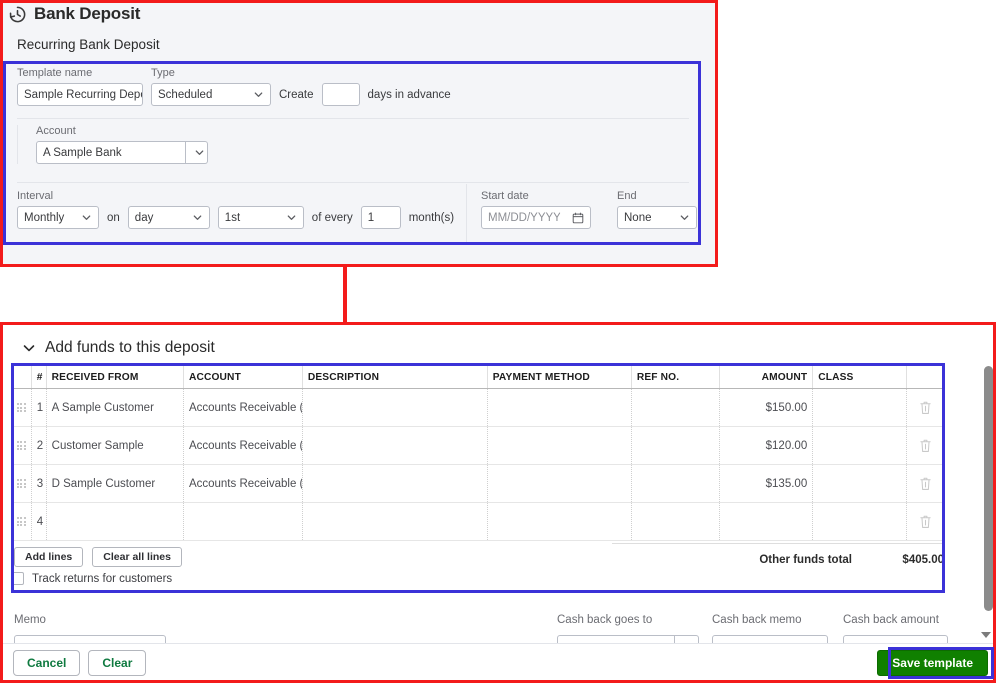 The height and width of the screenshot is (684, 999). I want to click on track-returns-checkbox, so click(17, 578).